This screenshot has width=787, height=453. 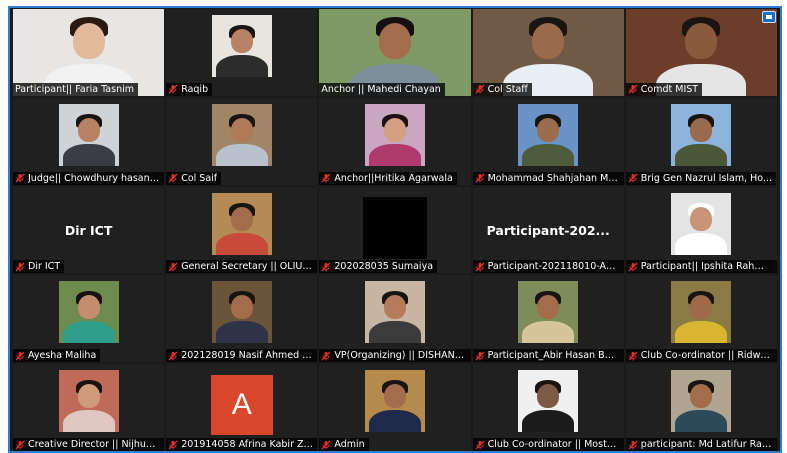 I want to click on participant-tile: Participant|| Faria Tasnim, so click(x=89, y=52).